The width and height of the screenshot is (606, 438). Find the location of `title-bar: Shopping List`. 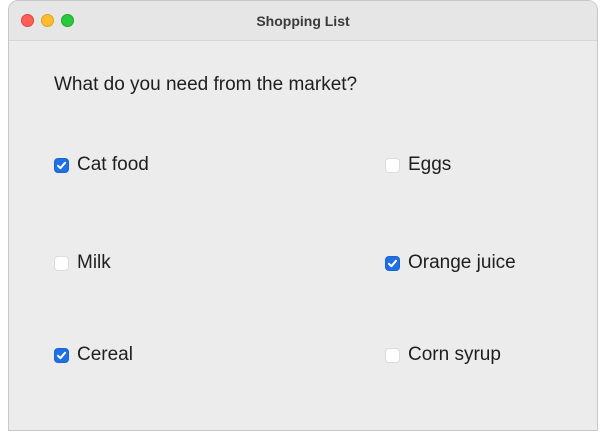

title-bar: Shopping List is located at coordinates (303, 21).